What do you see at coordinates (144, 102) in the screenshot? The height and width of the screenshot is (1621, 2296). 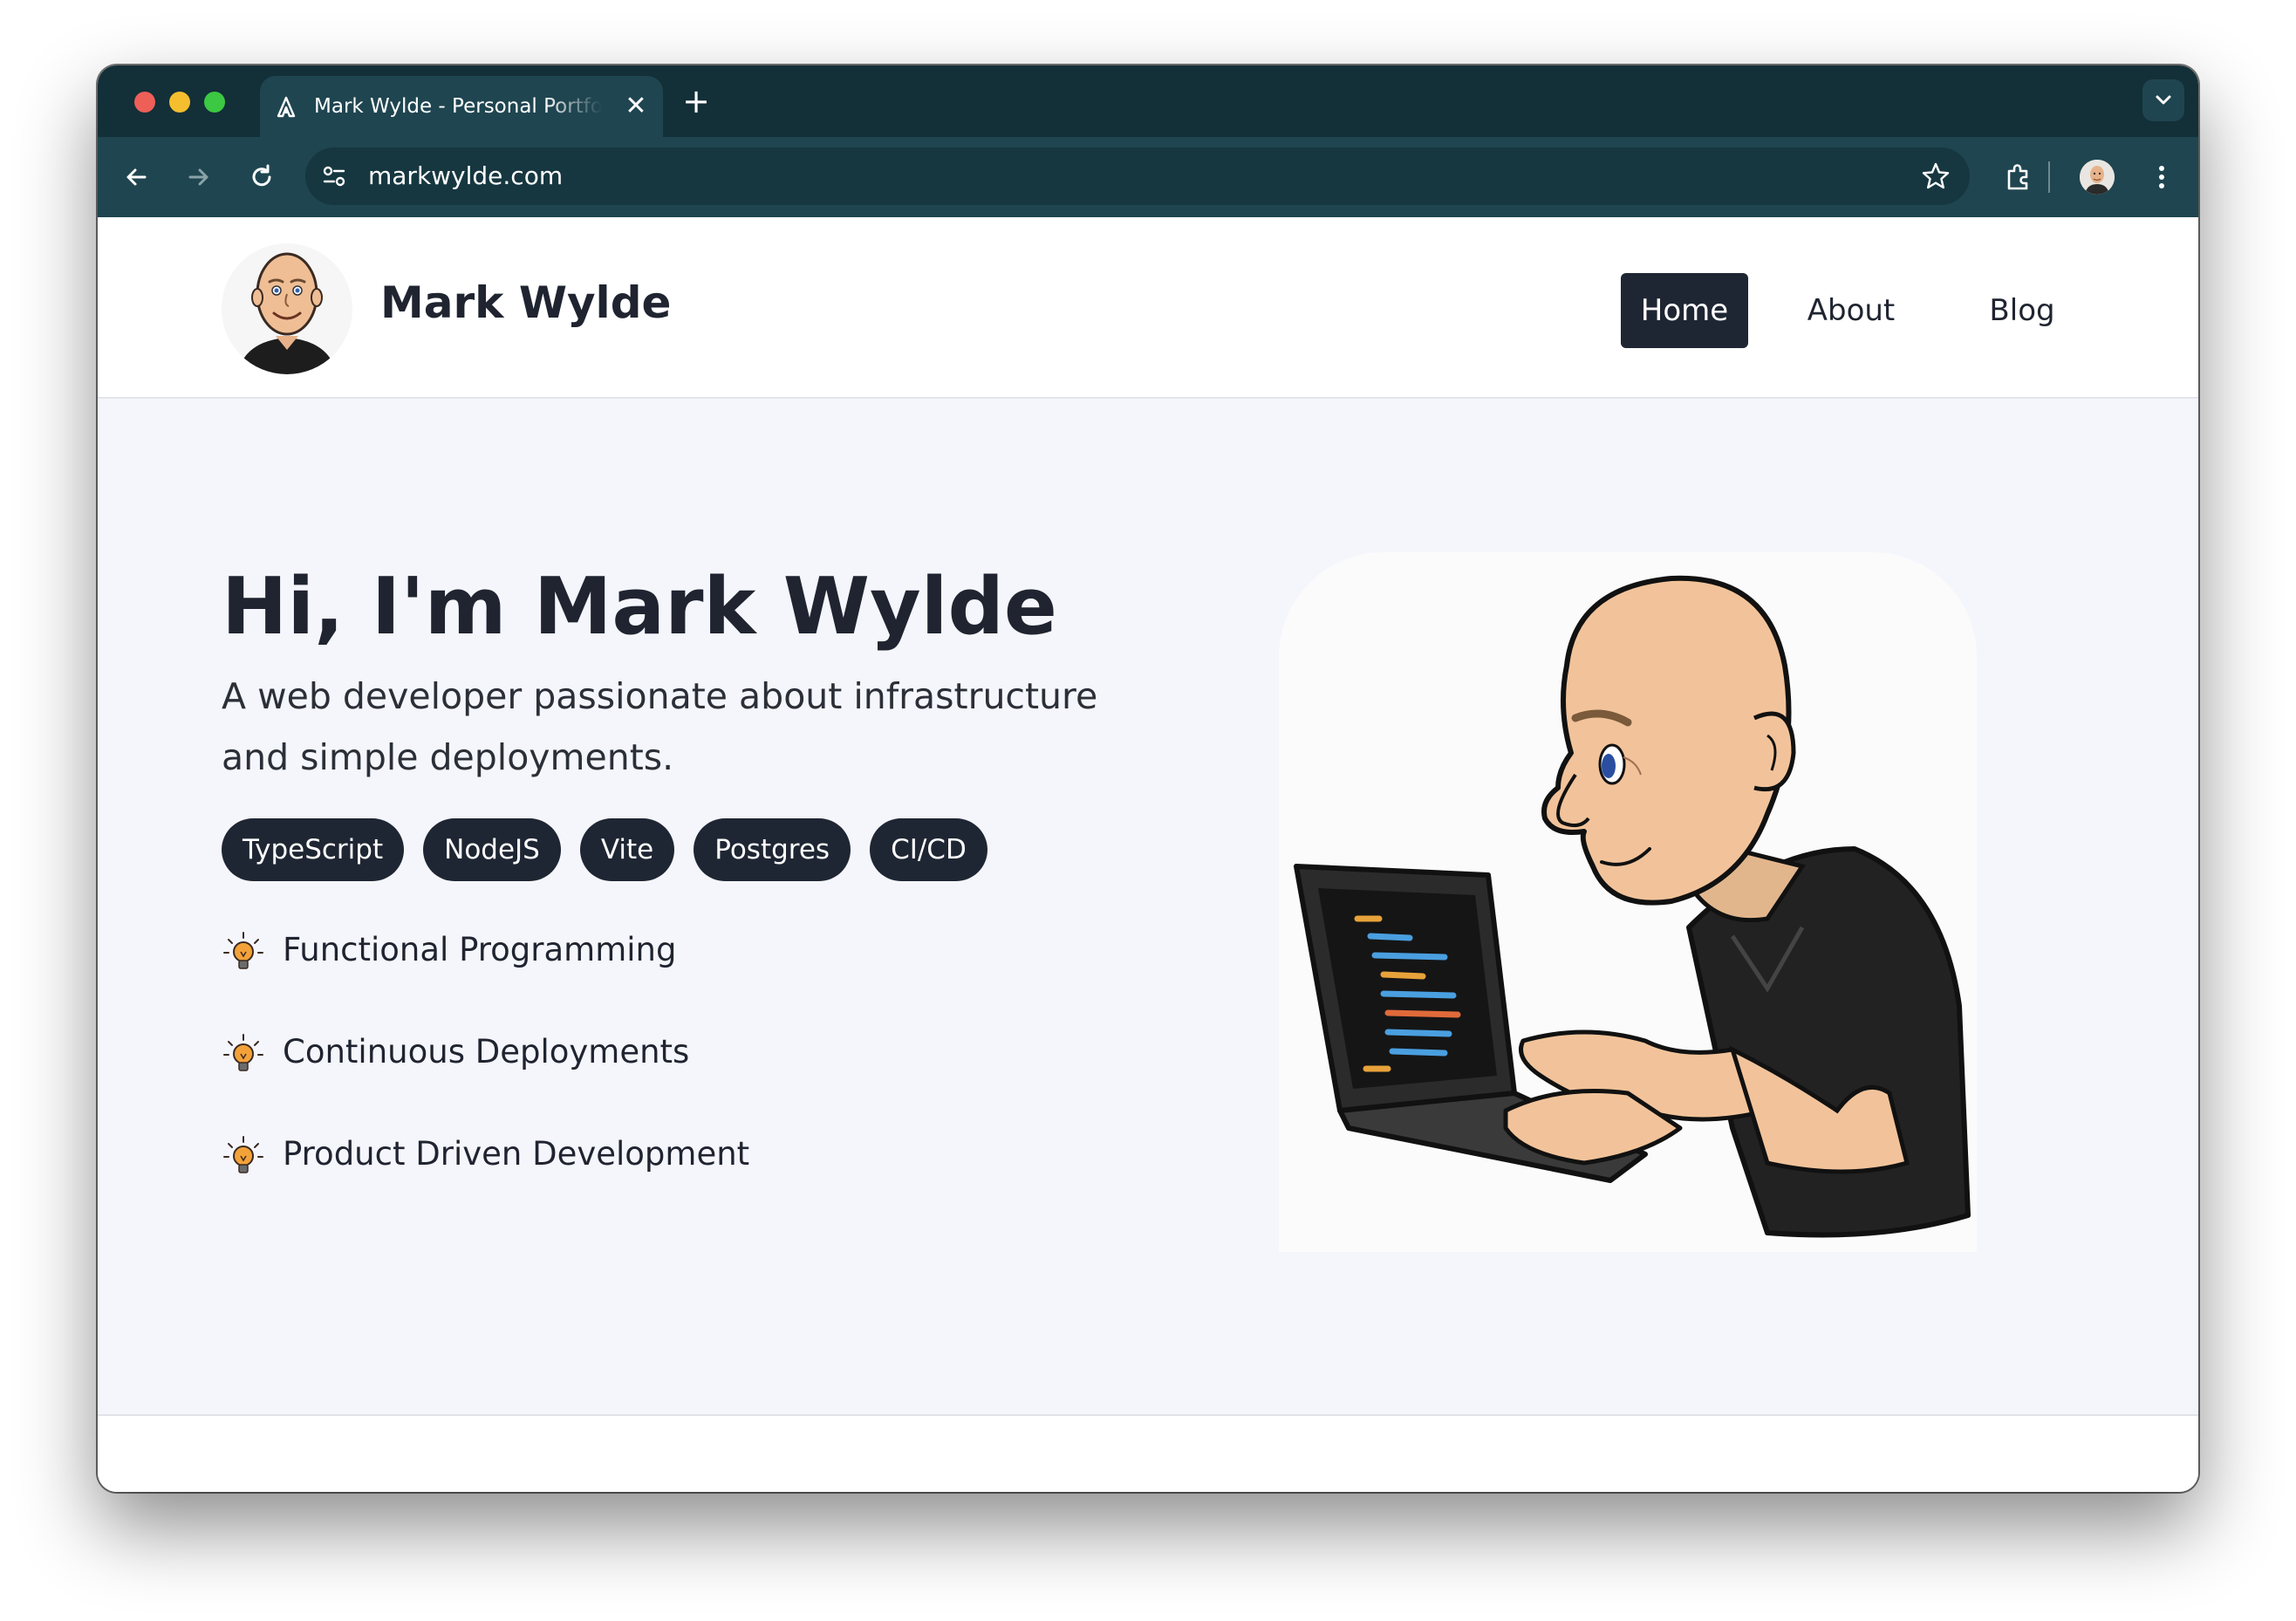 I see `close-window-button` at bounding box center [144, 102].